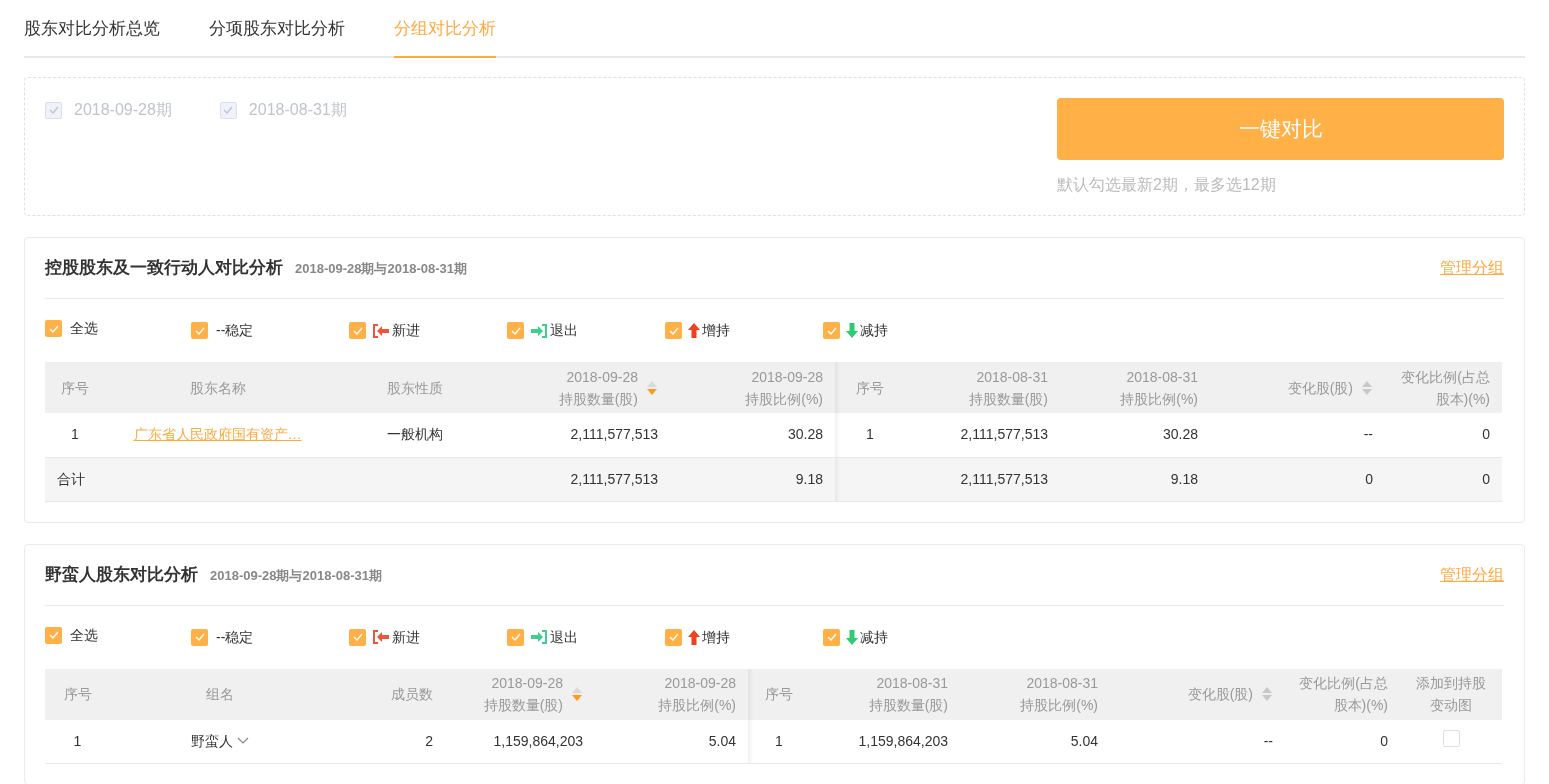 Image resolution: width=1549 pixels, height=784 pixels. What do you see at coordinates (1451, 694) in the screenshot?
I see `column-header: 添加到持股变动图` at bounding box center [1451, 694].